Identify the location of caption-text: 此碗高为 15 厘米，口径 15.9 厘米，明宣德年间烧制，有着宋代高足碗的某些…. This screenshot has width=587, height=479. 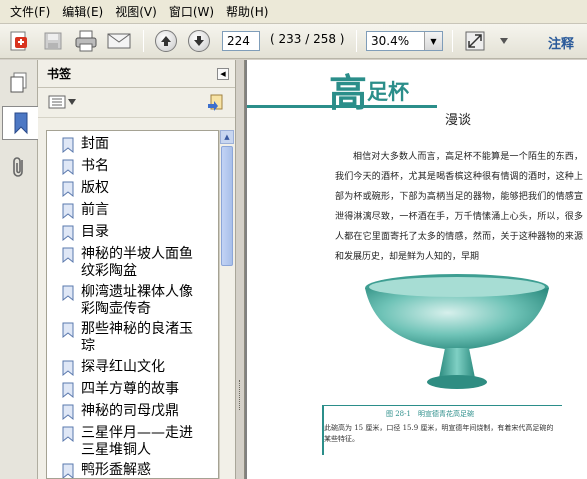
(439, 433).